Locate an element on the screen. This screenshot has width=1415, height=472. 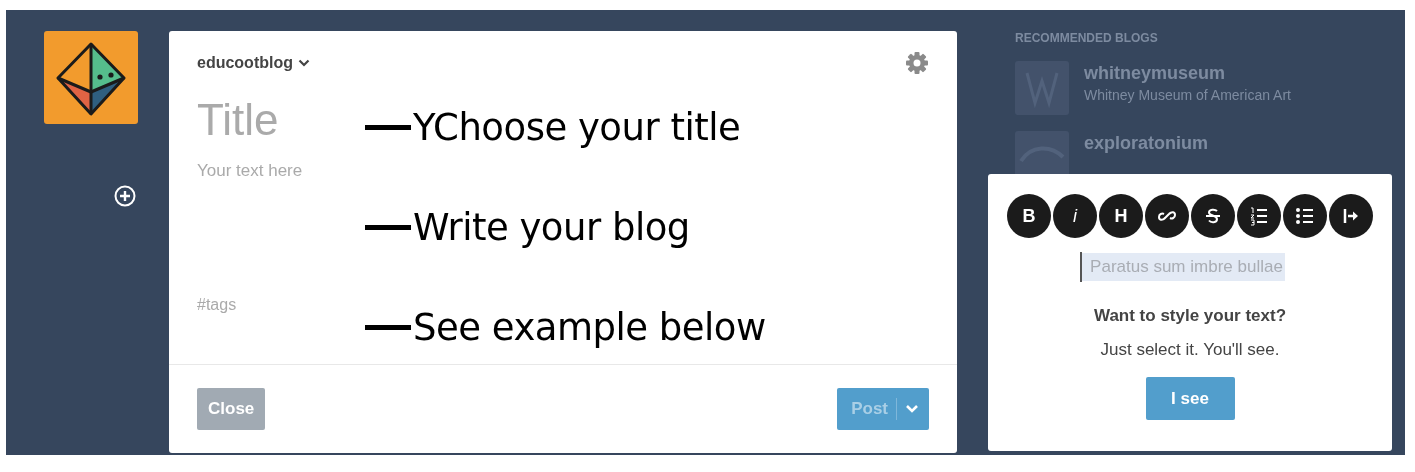
numbered-list-icon is located at coordinates (1259, 216).